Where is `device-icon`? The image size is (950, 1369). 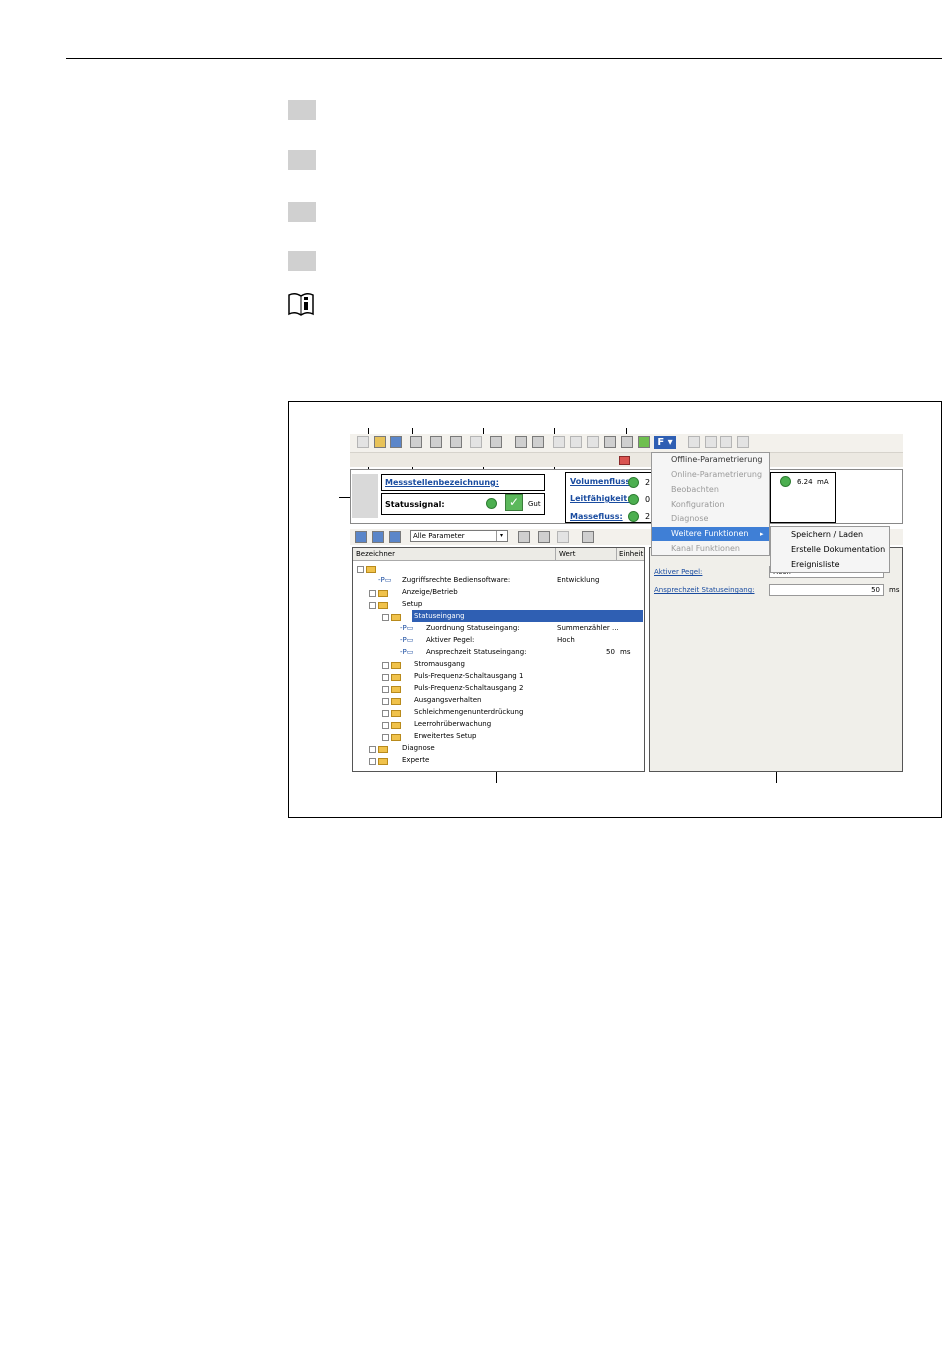
device-icon is located at coordinates (456, 442).